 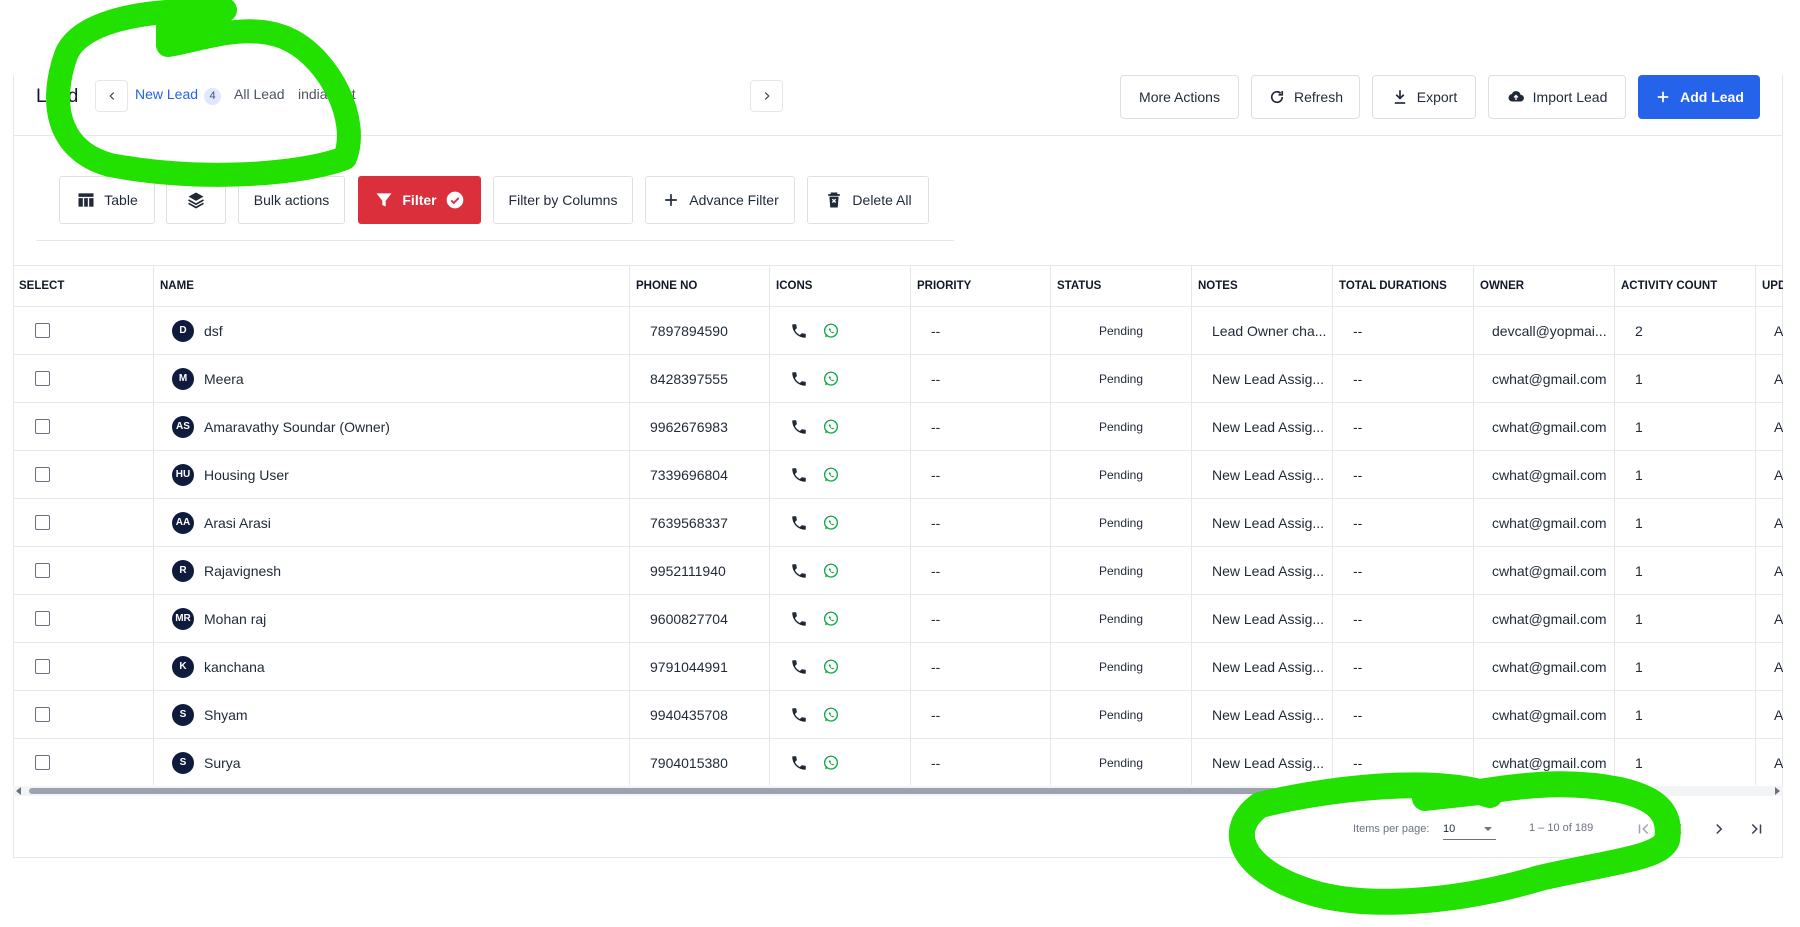 What do you see at coordinates (234, 667) in the screenshot?
I see `lead-name: kanchana` at bounding box center [234, 667].